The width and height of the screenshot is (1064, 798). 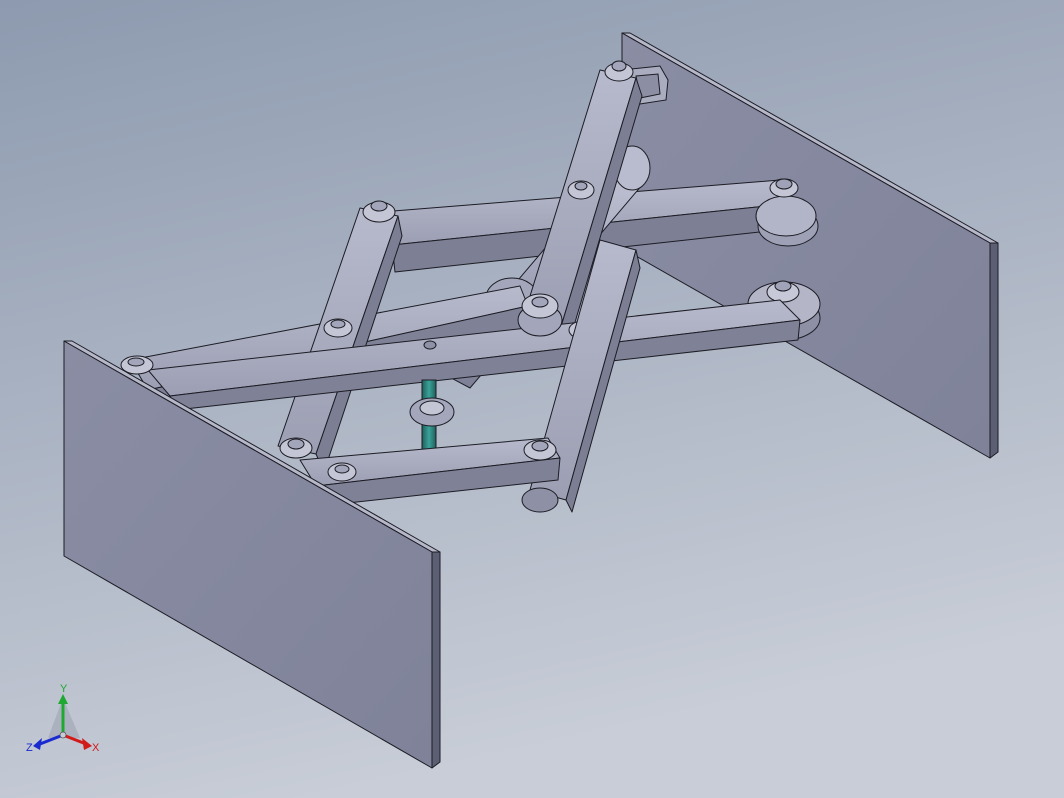 What do you see at coordinates (63, 735) in the screenshot?
I see `triad-origin` at bounding box center [63, 735].